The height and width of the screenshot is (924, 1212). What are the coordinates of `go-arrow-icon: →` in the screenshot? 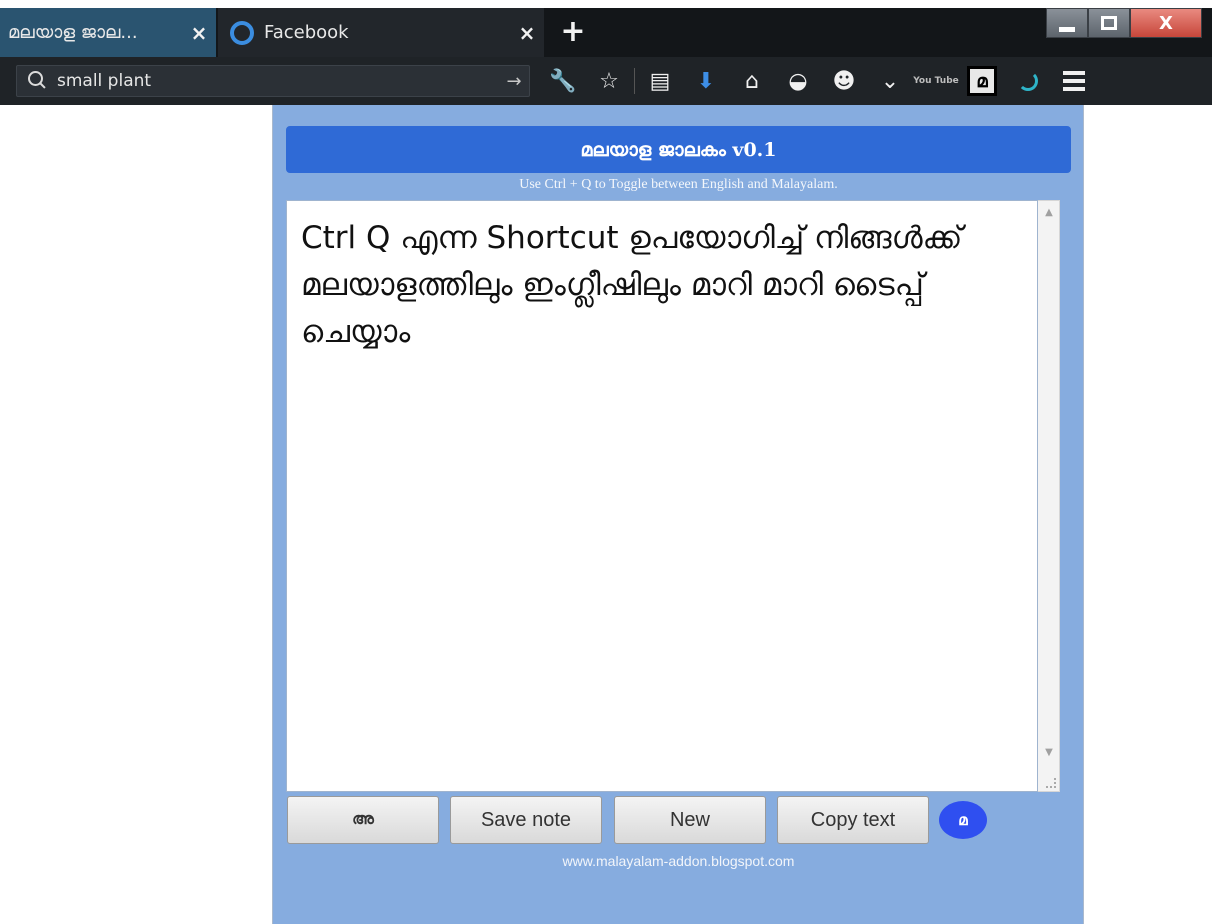 It's located at (514, 81).